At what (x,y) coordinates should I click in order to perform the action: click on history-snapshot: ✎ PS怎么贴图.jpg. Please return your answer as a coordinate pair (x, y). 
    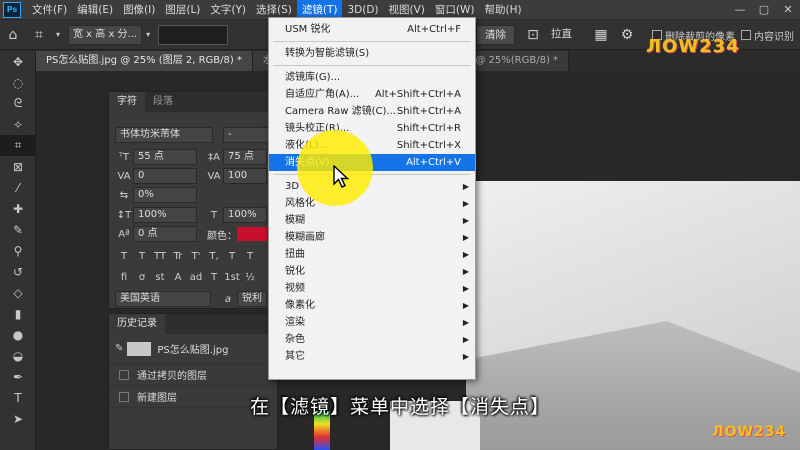
    Looking at the image, I should click on (193, 349).